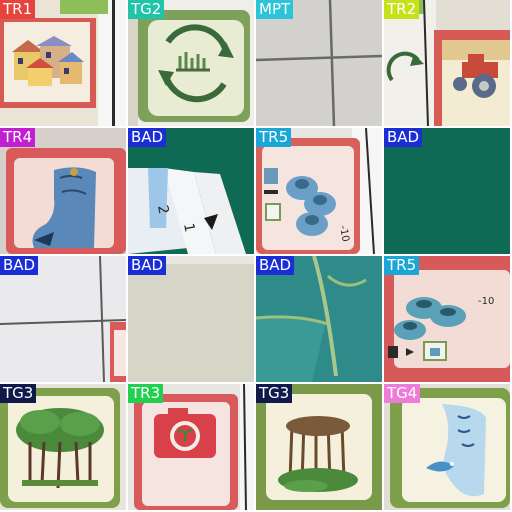  What do you see at coordinates (402, 393) in the screenshot?
I see `tile-label: TG4` at bounding box center [402, 393].